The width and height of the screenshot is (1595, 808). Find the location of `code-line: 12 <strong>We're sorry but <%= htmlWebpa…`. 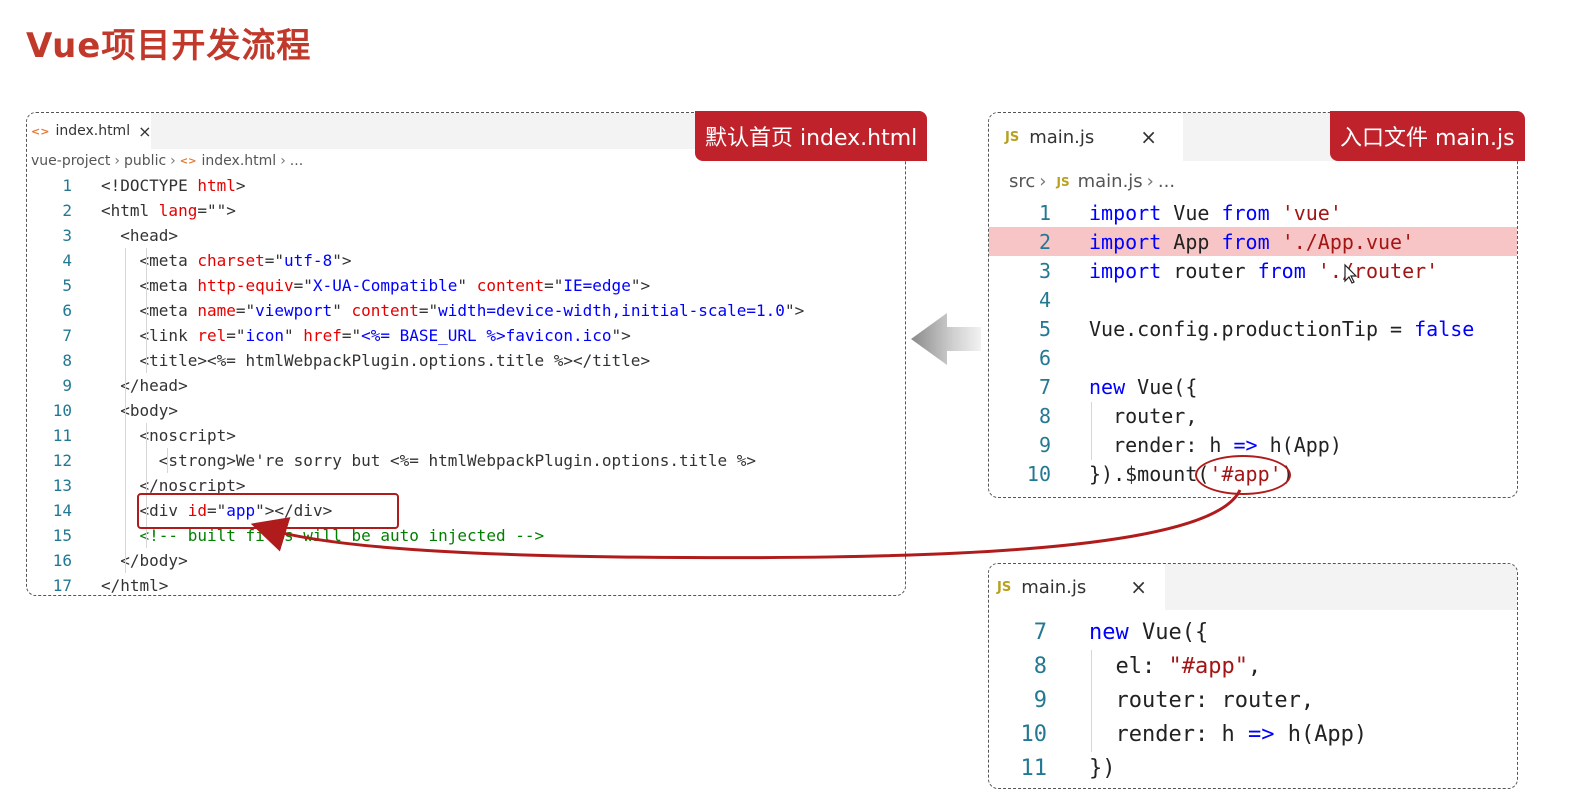

code-line: 12 <strong>We're sorry but <%= htmlWebpa… is located at coordinates (466, 460).